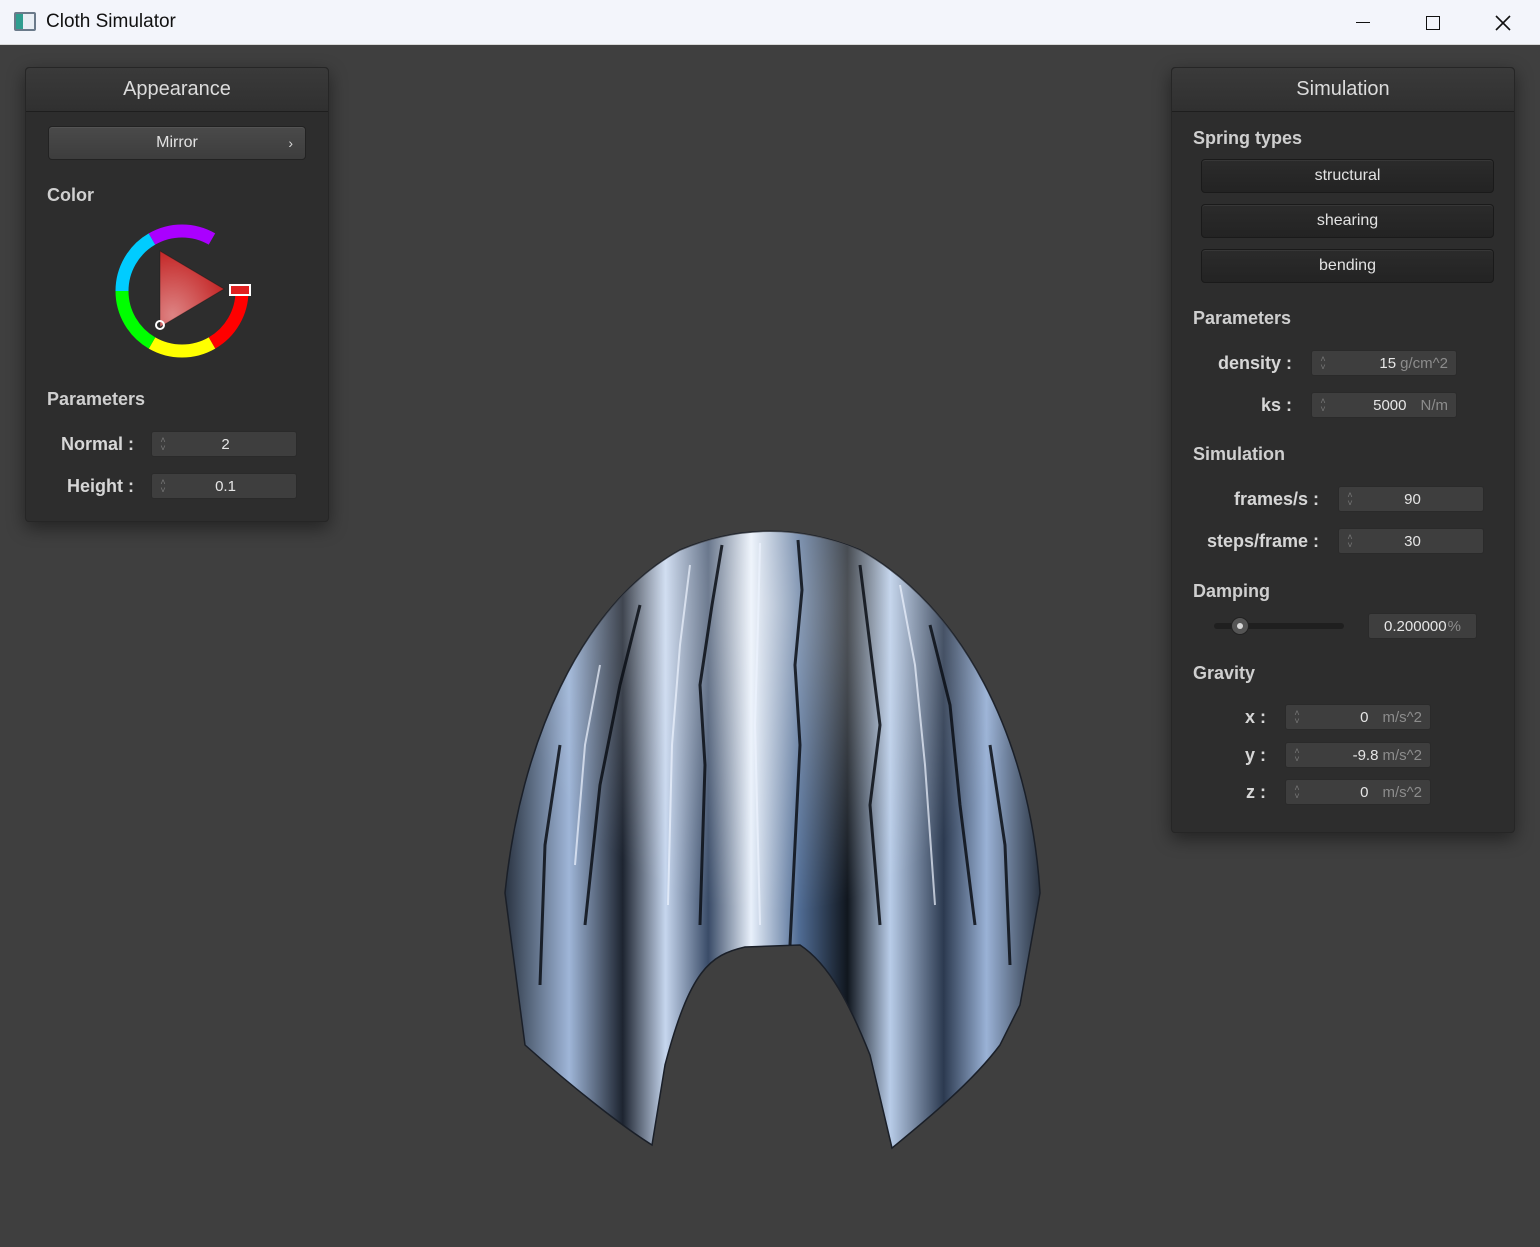  What do you see at coordinates (1224, 673) in the screenshot?
I see `gravity-label: Gravity` at bounding box center [1224, 673].